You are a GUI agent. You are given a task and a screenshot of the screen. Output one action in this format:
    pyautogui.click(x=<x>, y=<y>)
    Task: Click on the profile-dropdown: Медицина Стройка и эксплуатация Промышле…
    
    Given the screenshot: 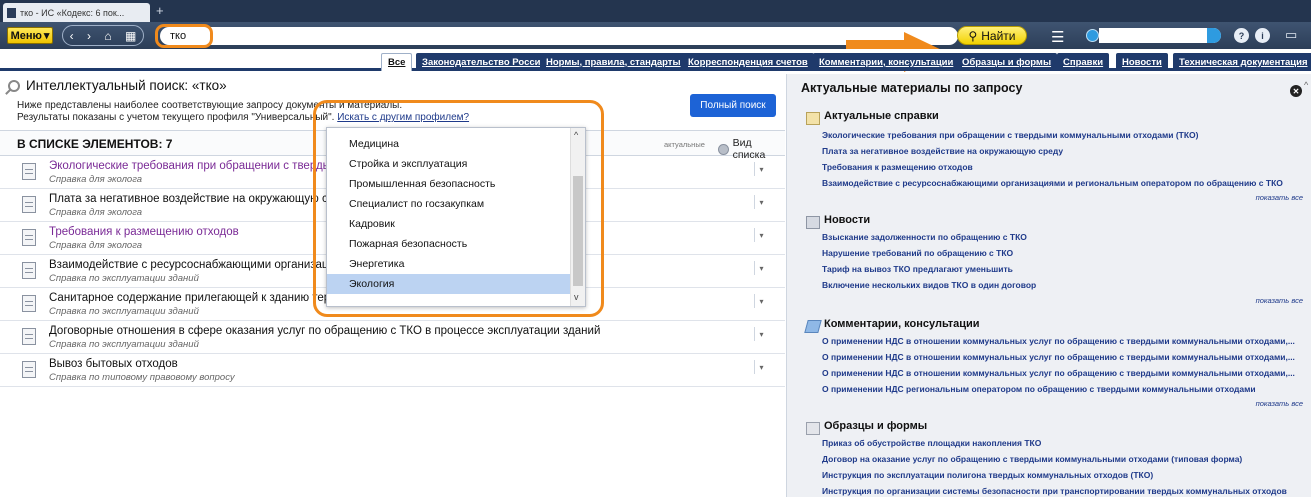 What is the action you would take?
    pyautogui.click(x=456, y=217)
    